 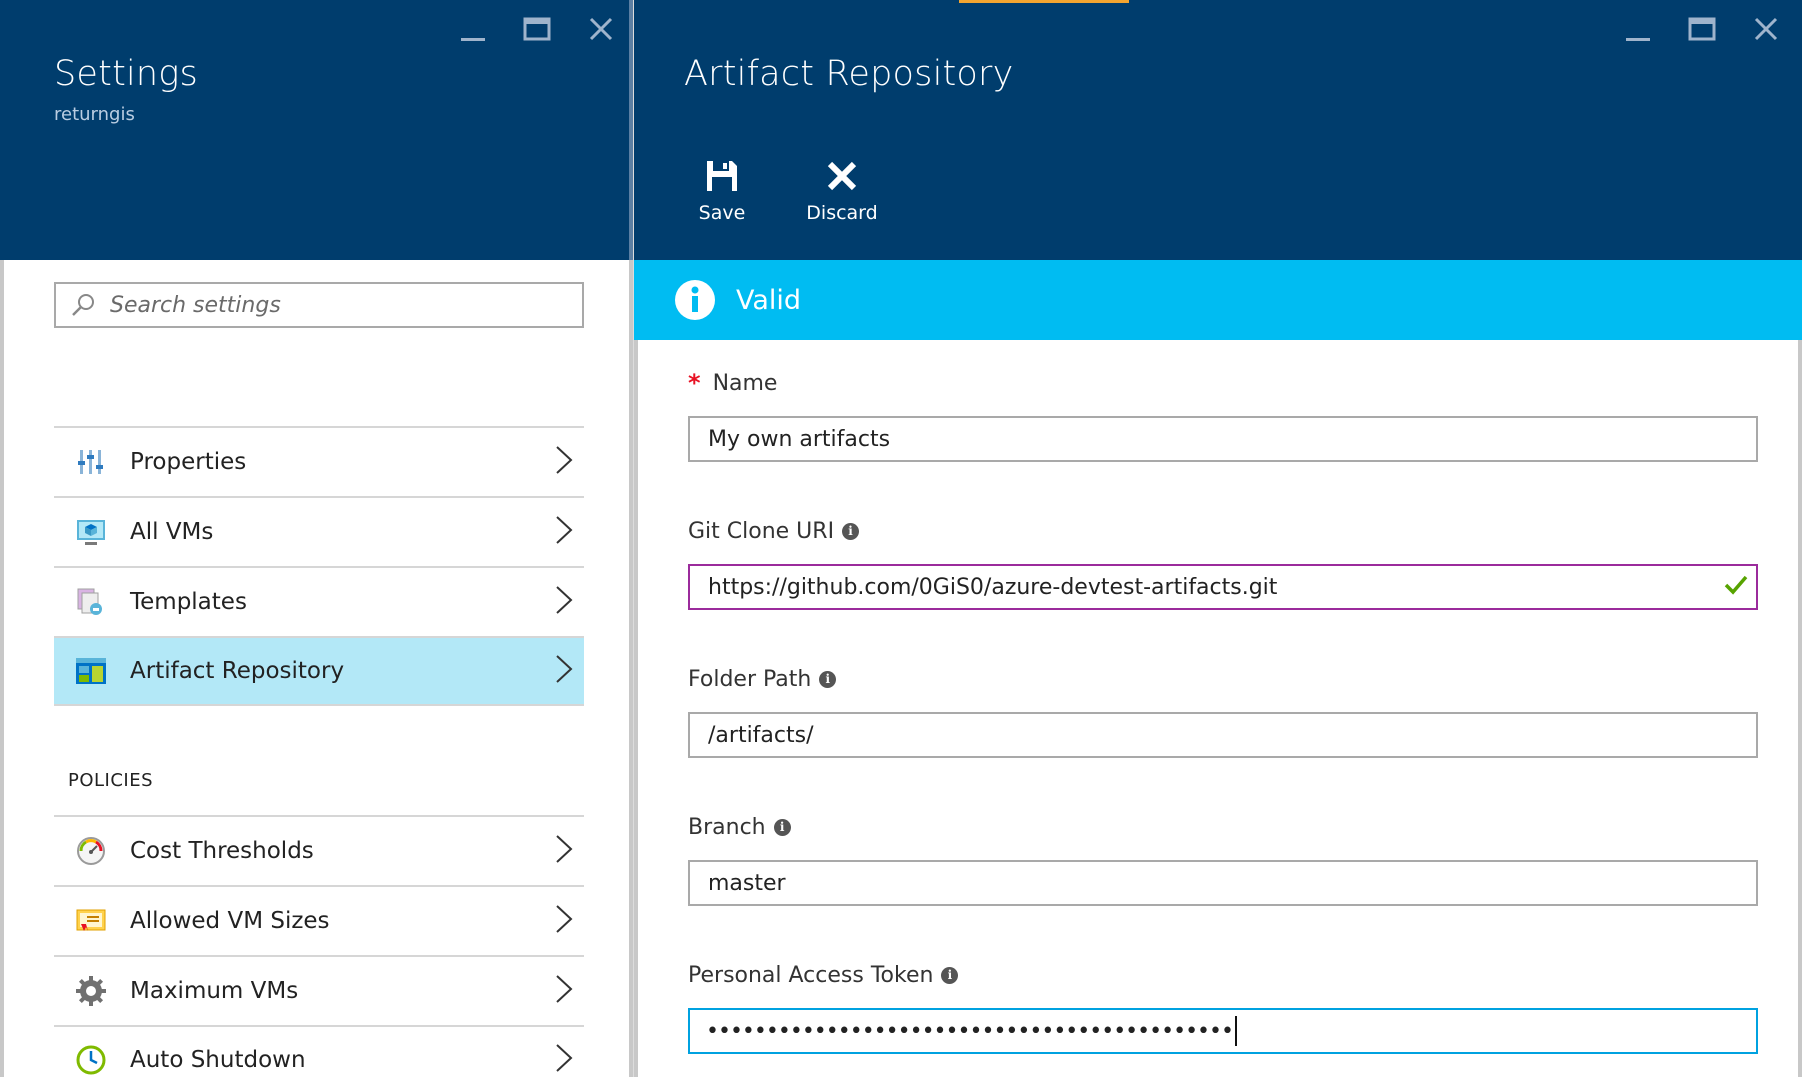 What do you see at coordinates (214, 991) in the screenshot?
I see `menu-item-label: Maximum VMs` at bounding box center [214, 991].